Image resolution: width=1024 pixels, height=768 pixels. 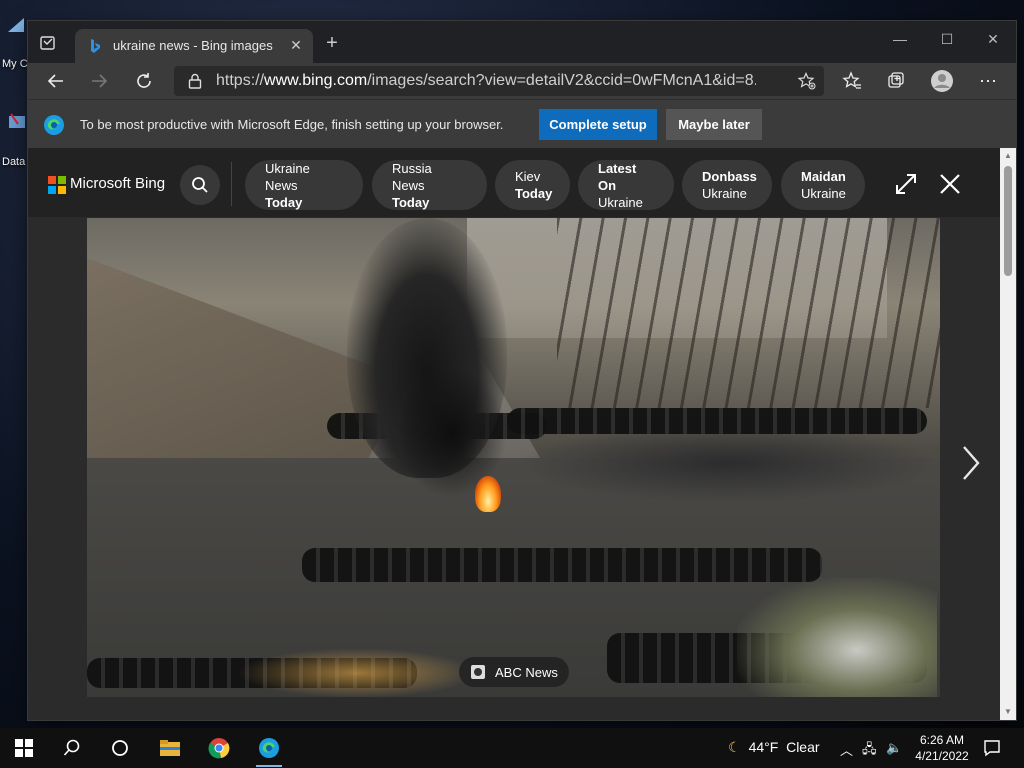 What do you see at coordinates (846, 749) in the screenshot?
I see `show-hidden-icons-icon: ︿` at bounding box center [846, 749].